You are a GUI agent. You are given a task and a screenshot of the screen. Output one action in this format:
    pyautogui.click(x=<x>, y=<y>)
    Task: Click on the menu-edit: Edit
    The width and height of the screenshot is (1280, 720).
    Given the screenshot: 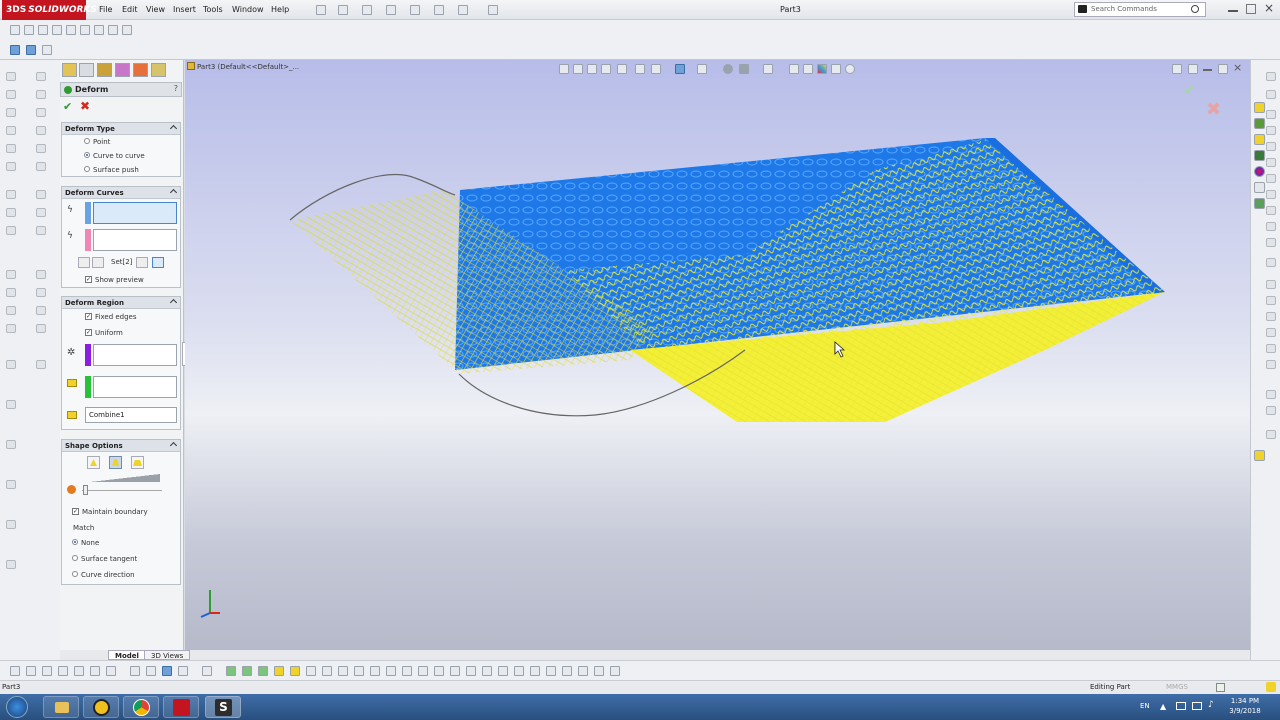 What is the action you would take?
    pyautogui.click(x=130, y=10)
    